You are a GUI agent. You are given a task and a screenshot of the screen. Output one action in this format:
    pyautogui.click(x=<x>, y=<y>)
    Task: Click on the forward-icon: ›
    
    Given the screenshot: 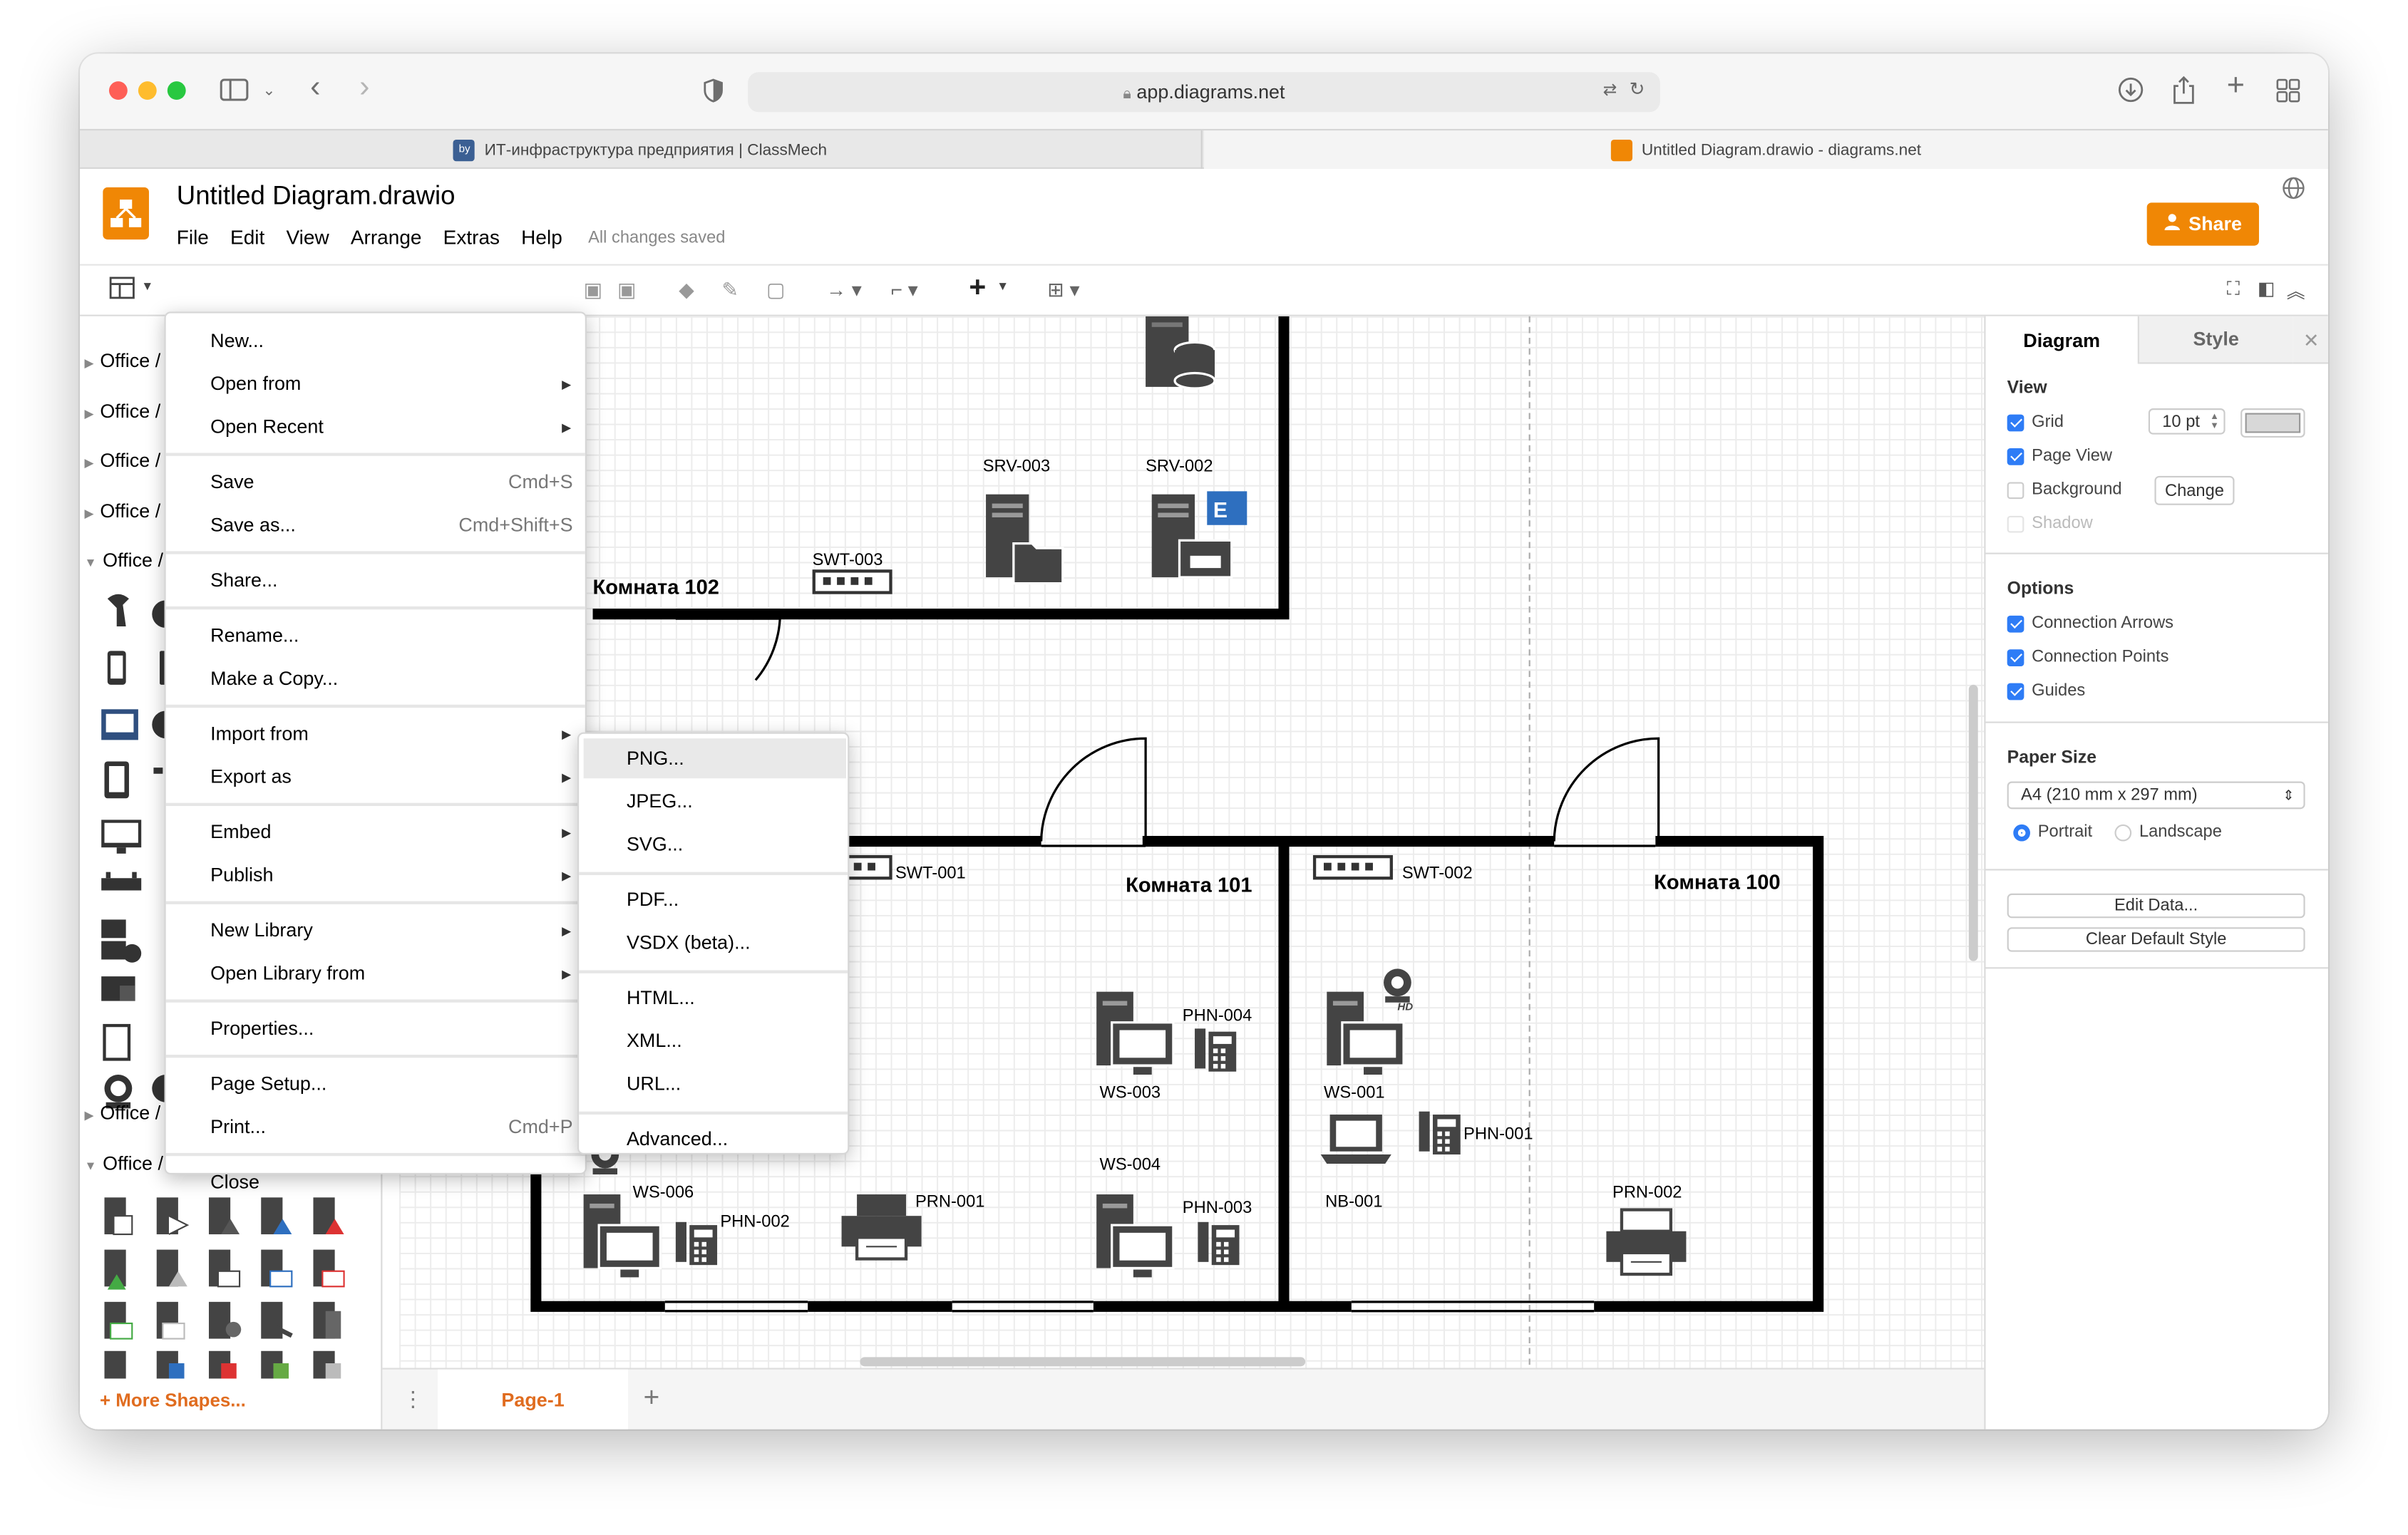 What is the action you would take?
    pyautogui.click(x=364, y=87)
    